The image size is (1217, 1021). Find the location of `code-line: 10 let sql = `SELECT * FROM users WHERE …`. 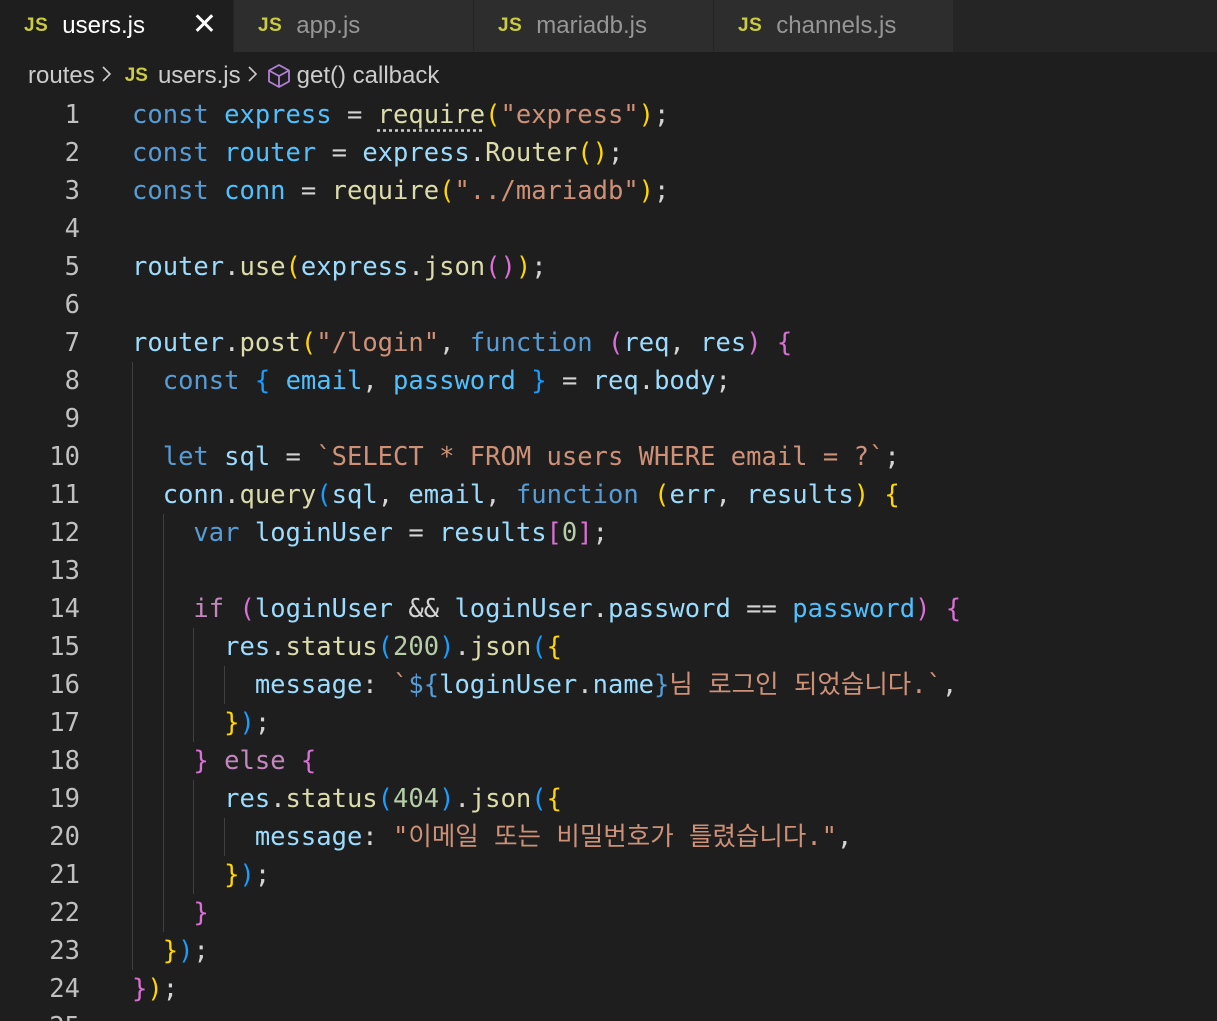

code-line: 10 let sql = `SELECT * FROM users WHERE … is located at coordinates (608, 457).